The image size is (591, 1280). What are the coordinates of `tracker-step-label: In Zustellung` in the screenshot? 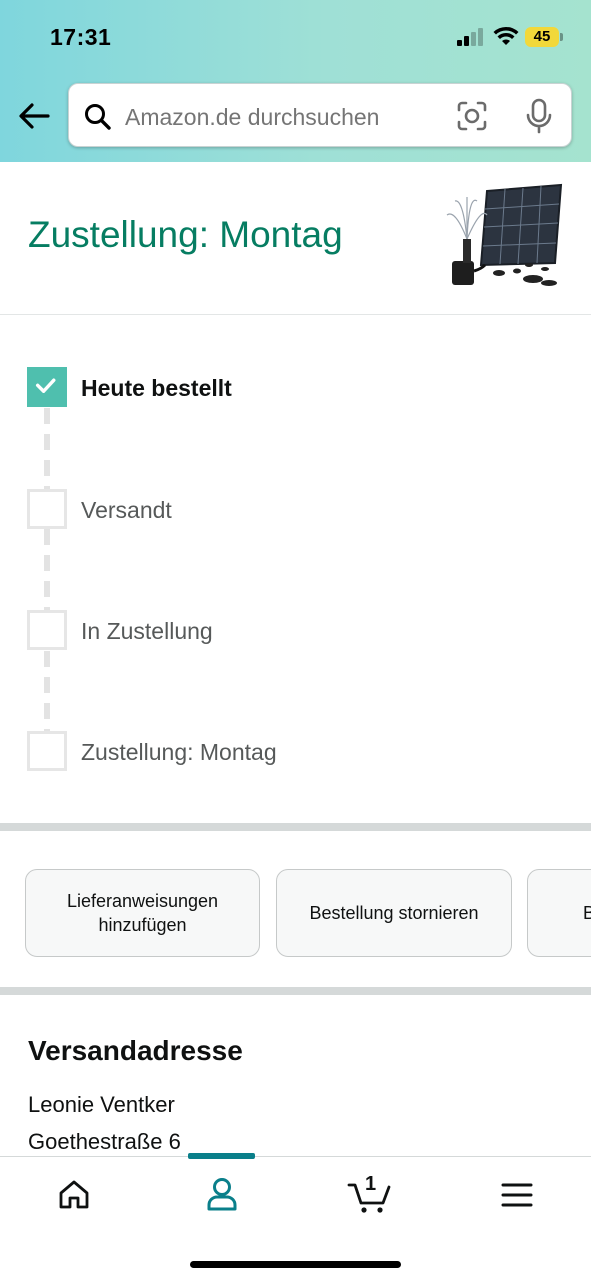 It's located at (147, 631).